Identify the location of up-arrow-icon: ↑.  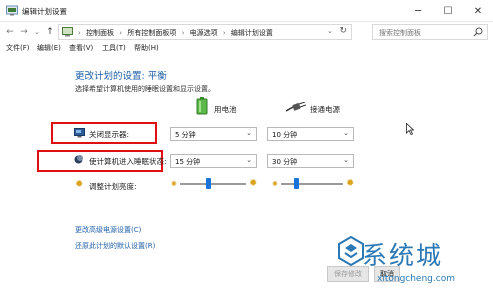
(50, 32).